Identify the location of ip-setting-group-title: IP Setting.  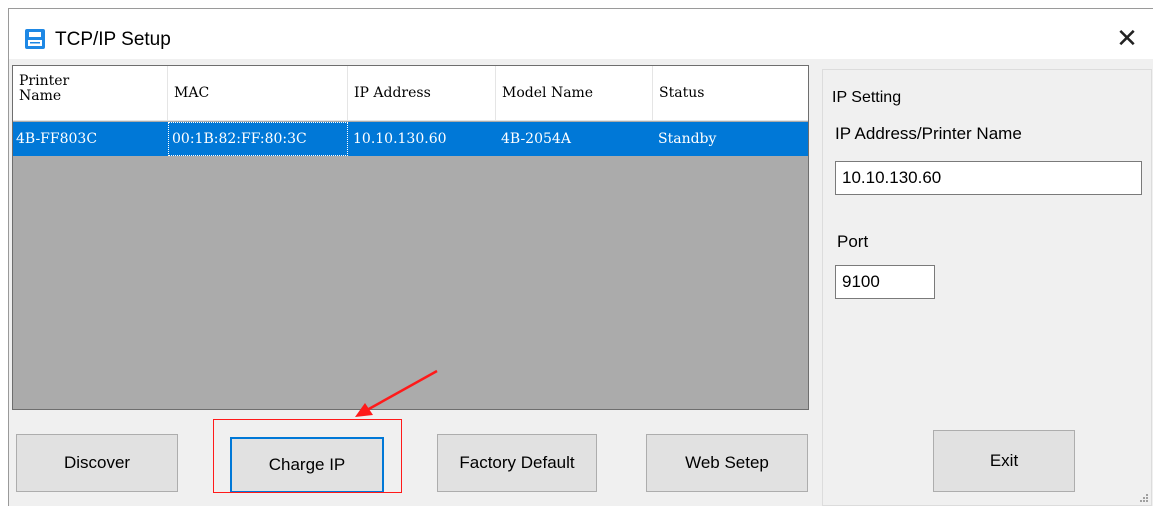
(867, 98).